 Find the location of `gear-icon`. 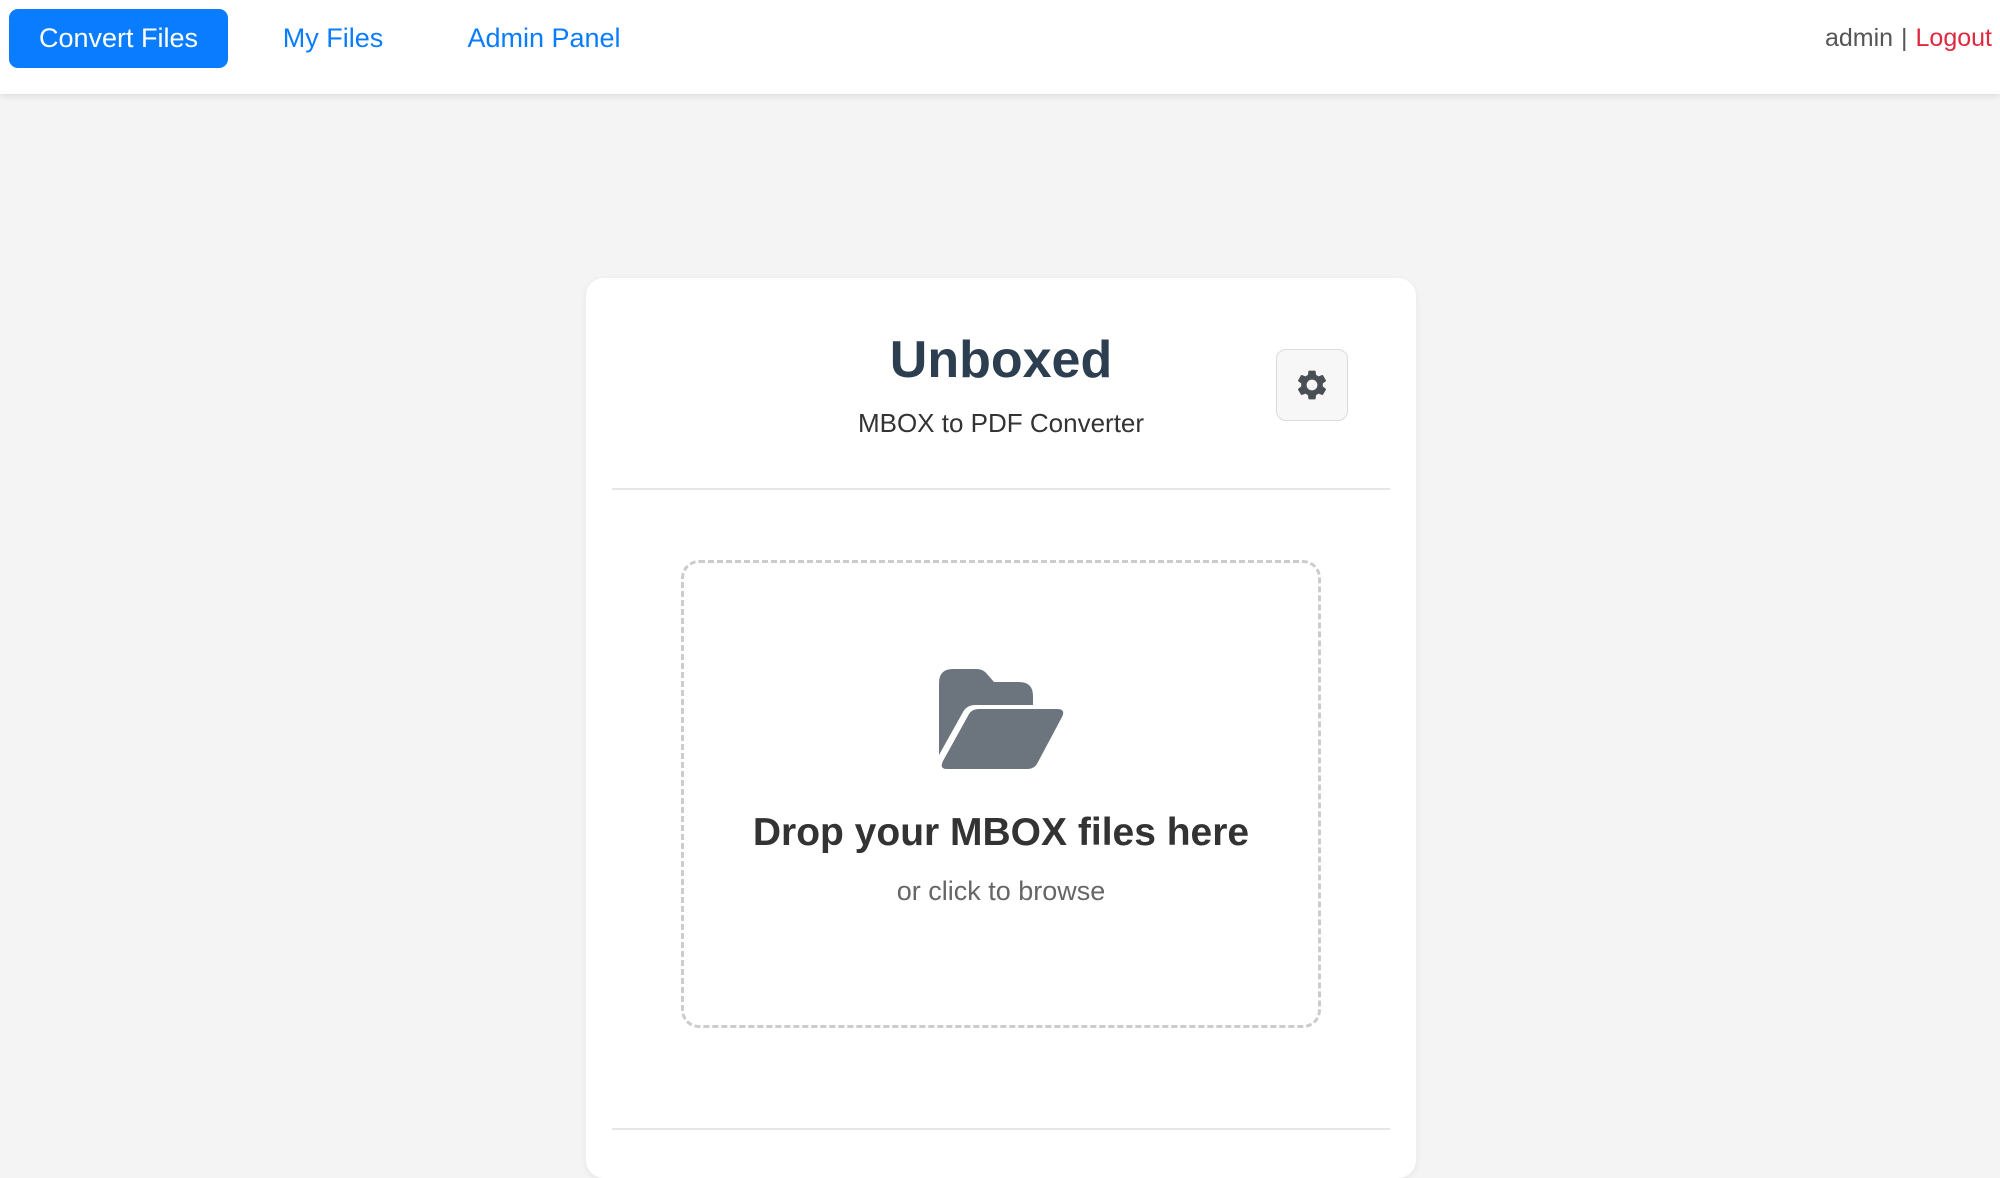

gear-icon is located at coordinates (1312, 385).